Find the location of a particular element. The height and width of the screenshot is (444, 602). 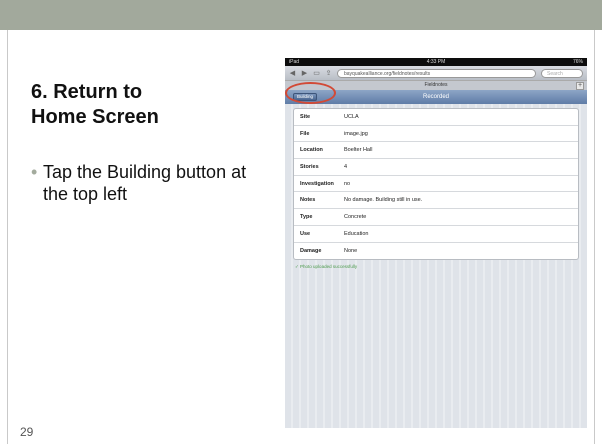

bookmarks-icon: ▭ is located at coordinates (316, 73).